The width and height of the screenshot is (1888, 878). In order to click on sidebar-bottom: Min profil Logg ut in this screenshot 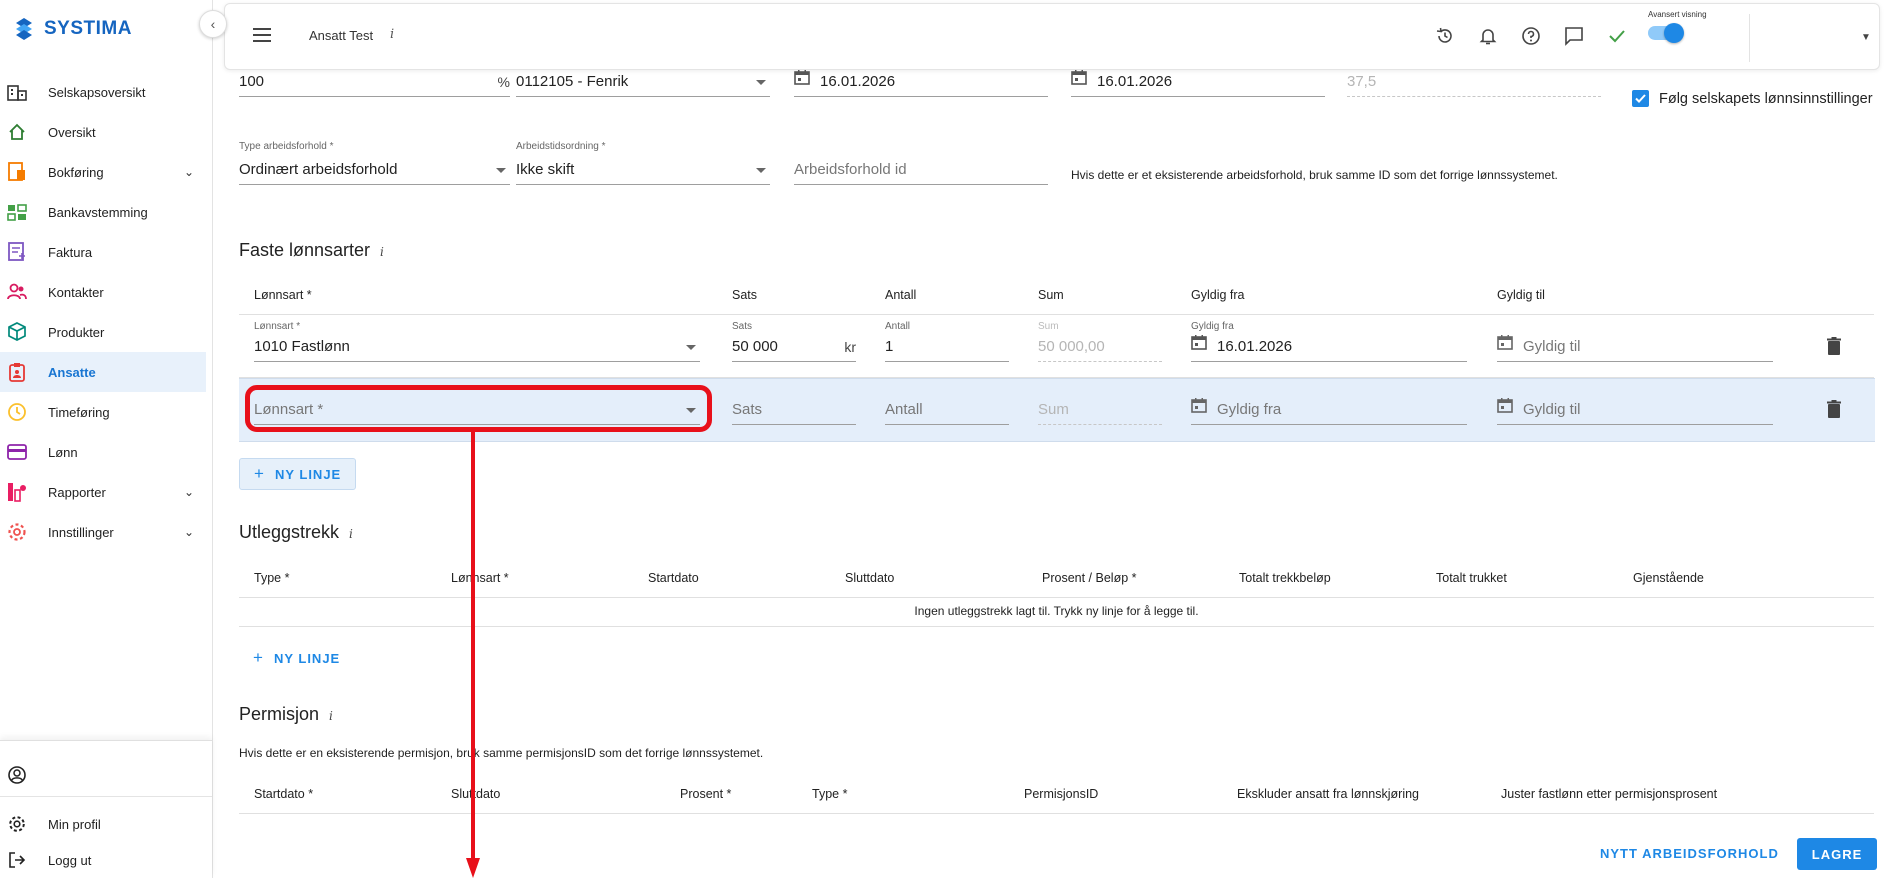, I will do `click(106, 809)`.